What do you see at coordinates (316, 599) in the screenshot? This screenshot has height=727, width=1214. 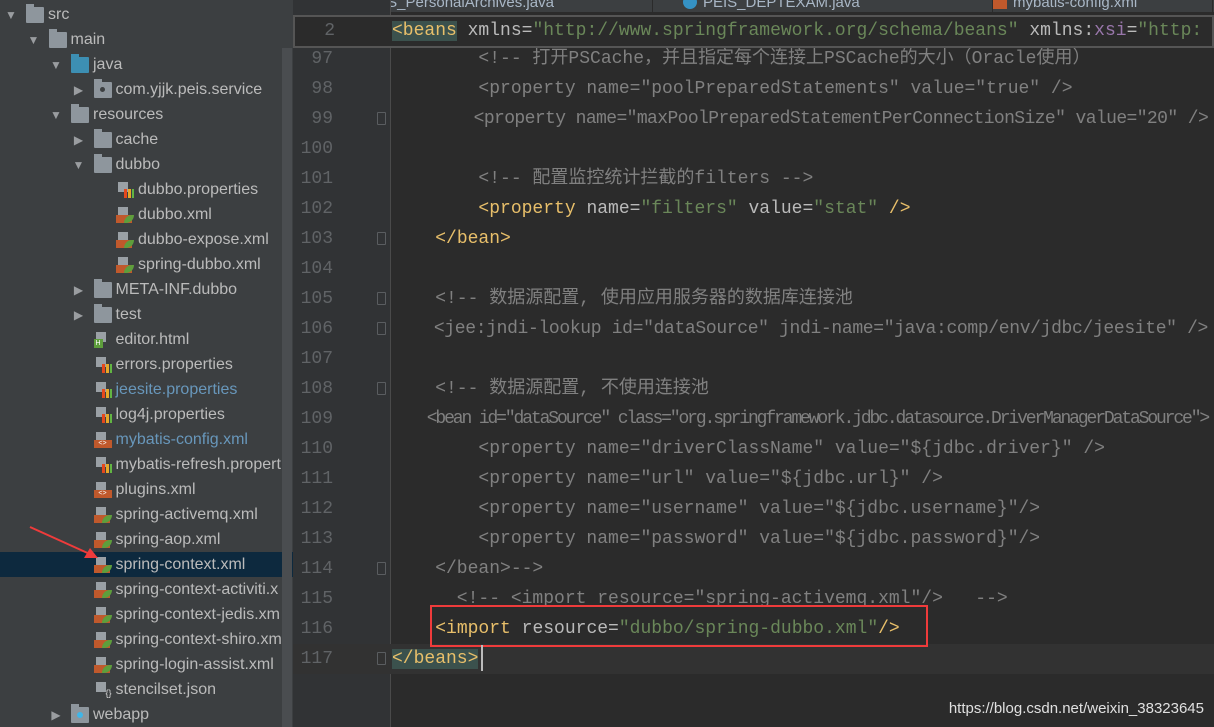 I see `line-number: 115` at bounding box center [316, 599].